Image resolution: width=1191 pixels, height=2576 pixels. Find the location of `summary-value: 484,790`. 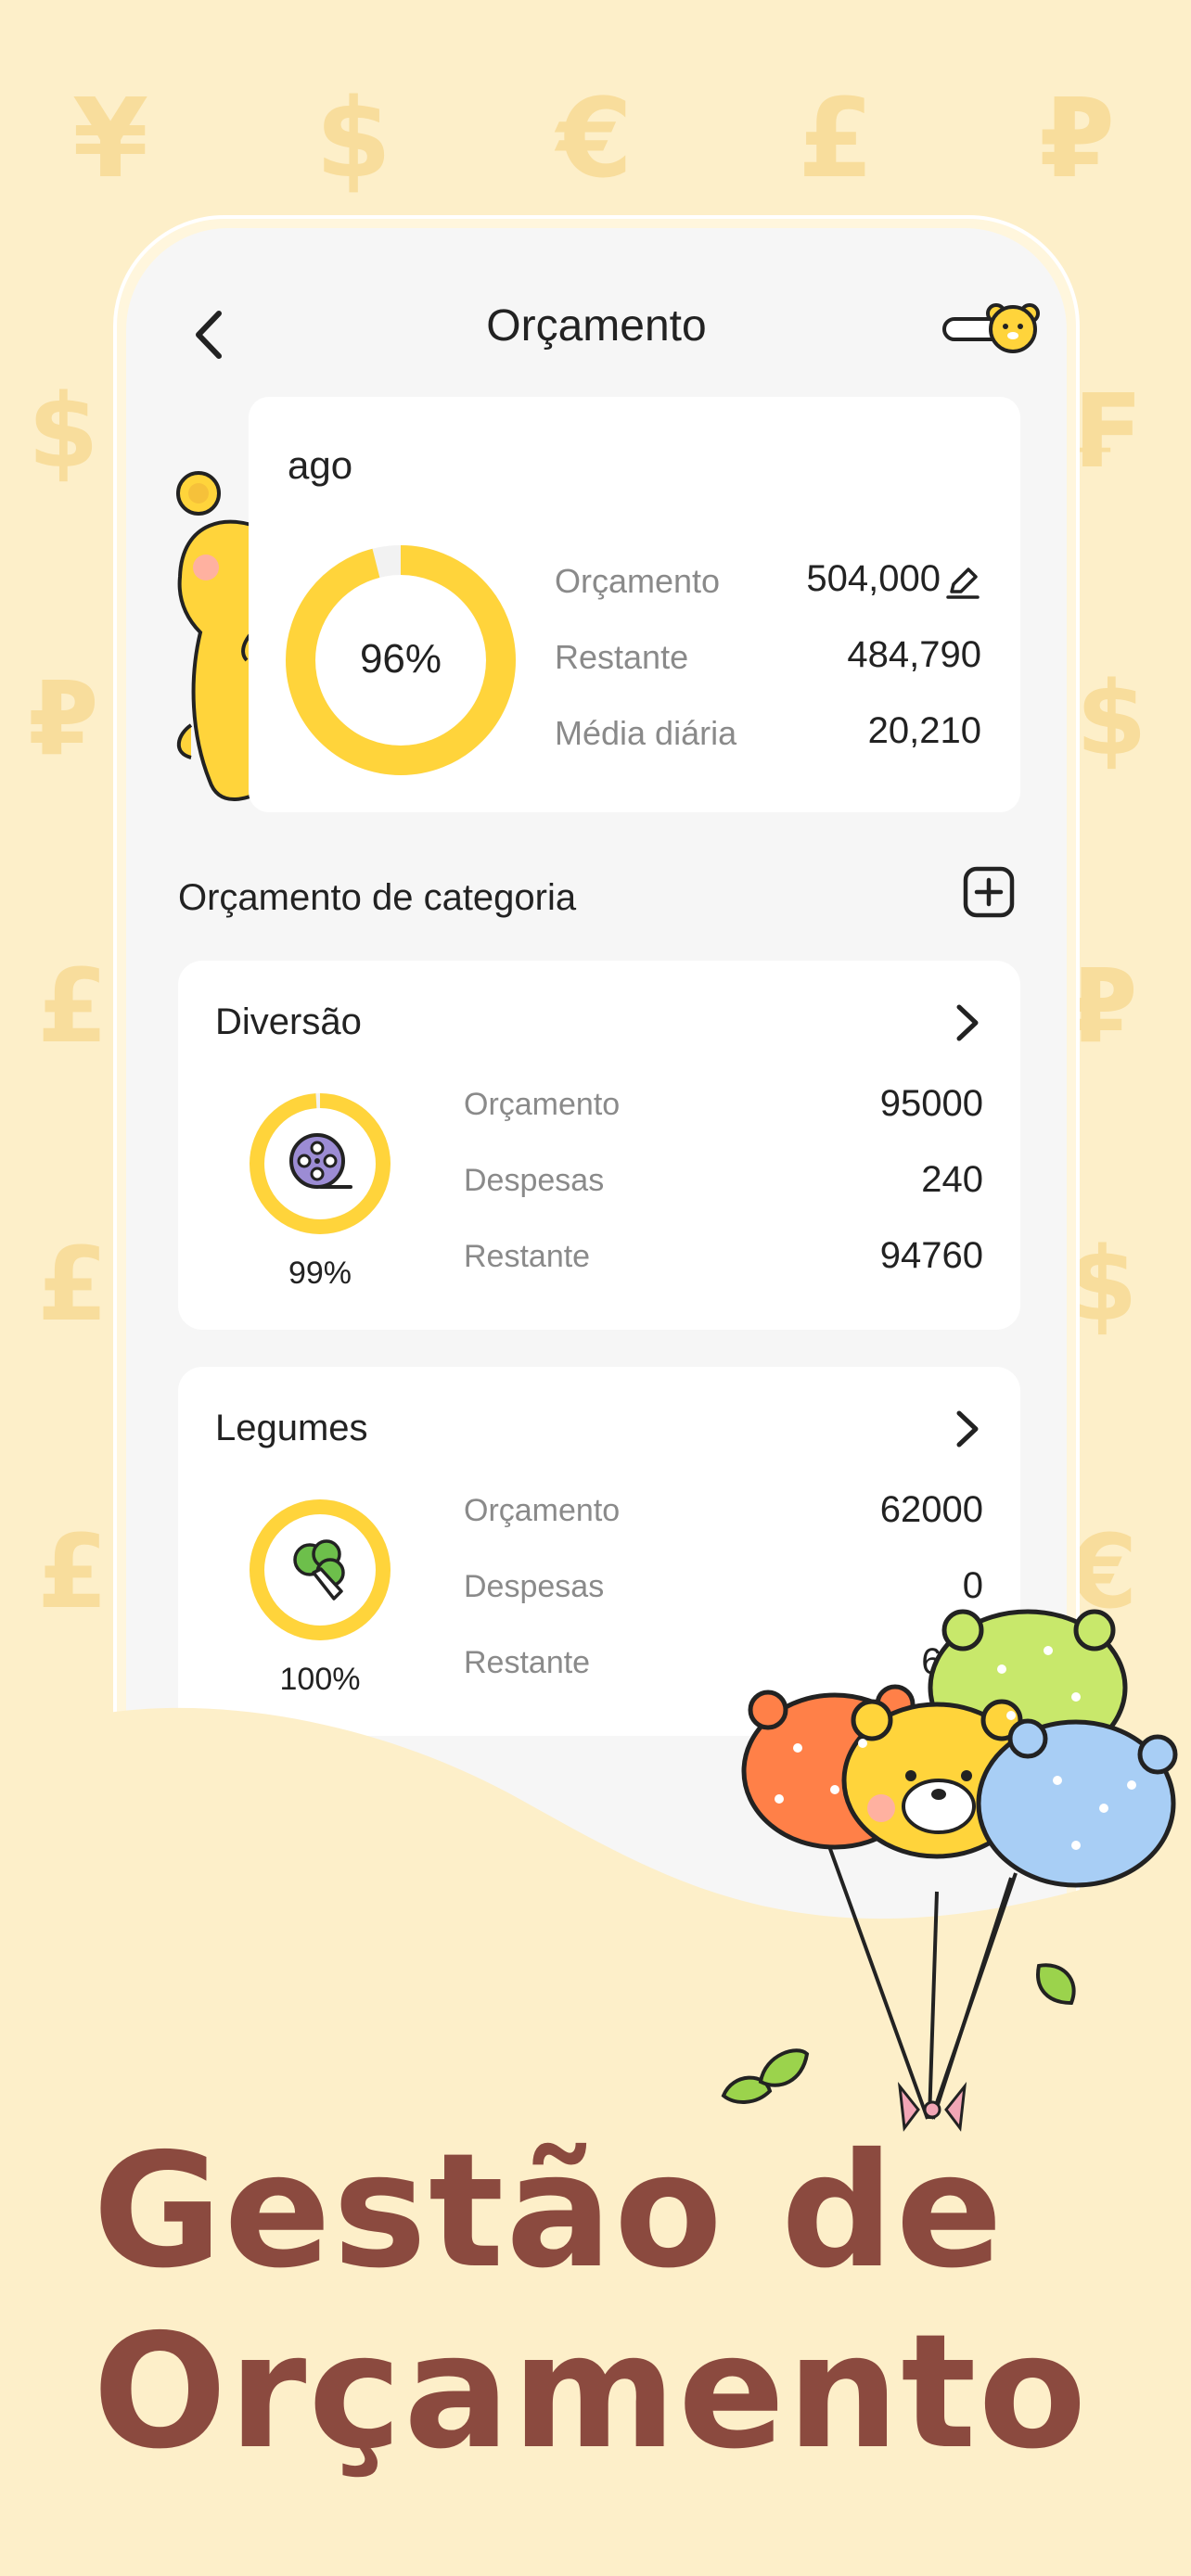

summary-value: 484,790 is located at coordinates (914, 655).